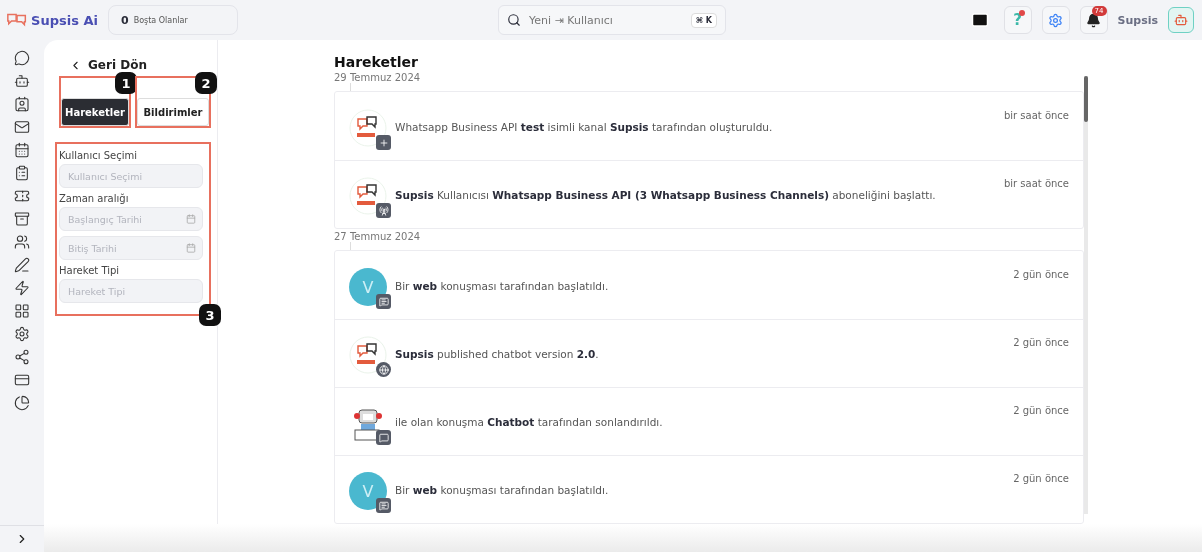 This screenshot has height=552, width=1202. What do you see at coordinates (497, 354) in the screenshot?
I see `activity-text: Supsis published chatbot version 2.0.` at bounding box center [497, 354].